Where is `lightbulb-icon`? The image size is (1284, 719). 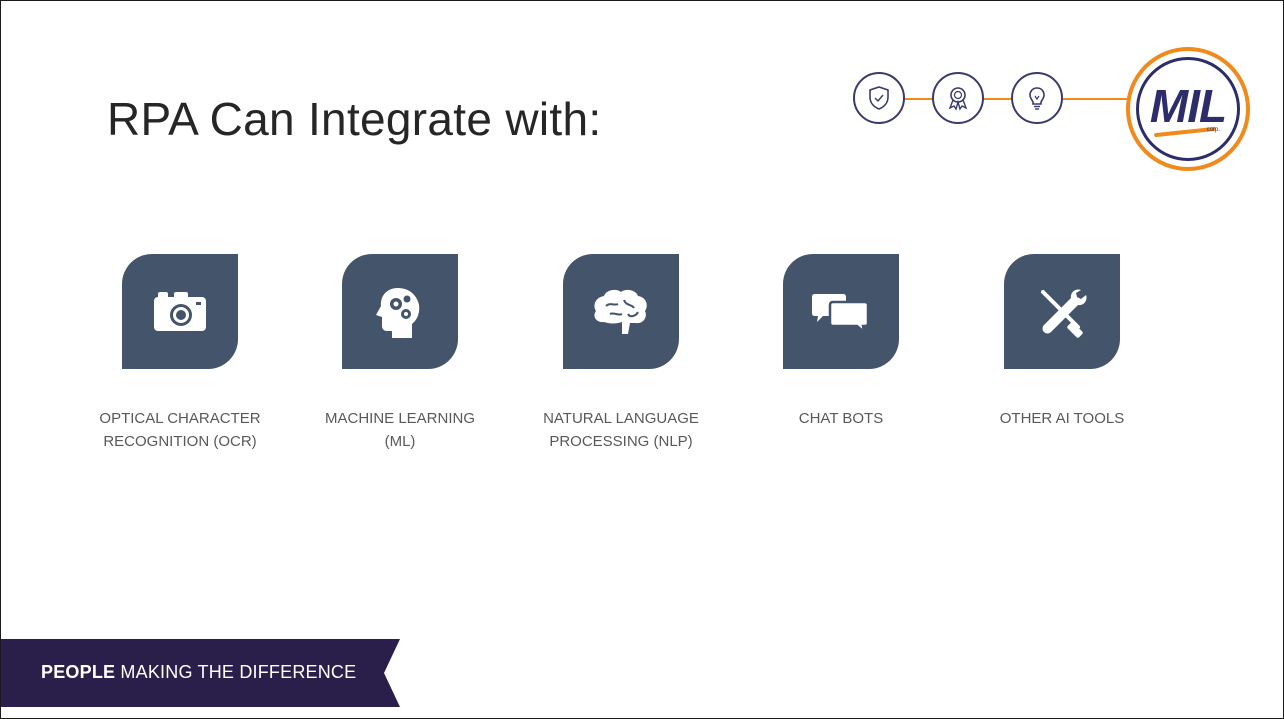
lightbulb-icon is located at coordinates (1037, 98).